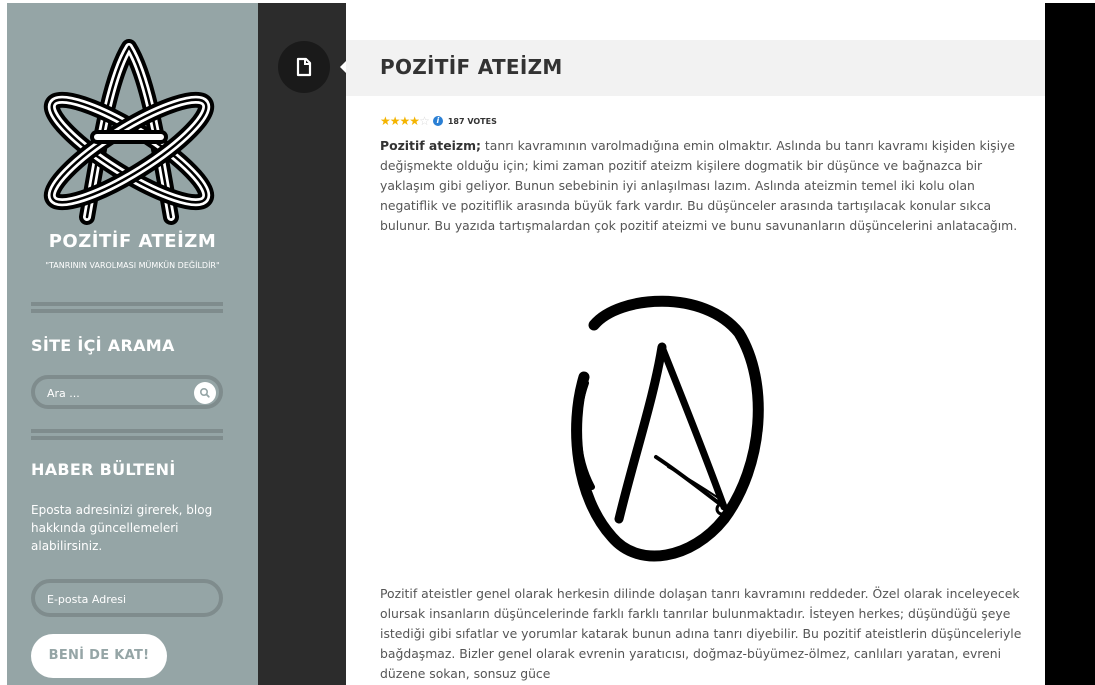  Describe the element at coordinates (1070, 344) in the screenshot. I see `right-edge` at that location.